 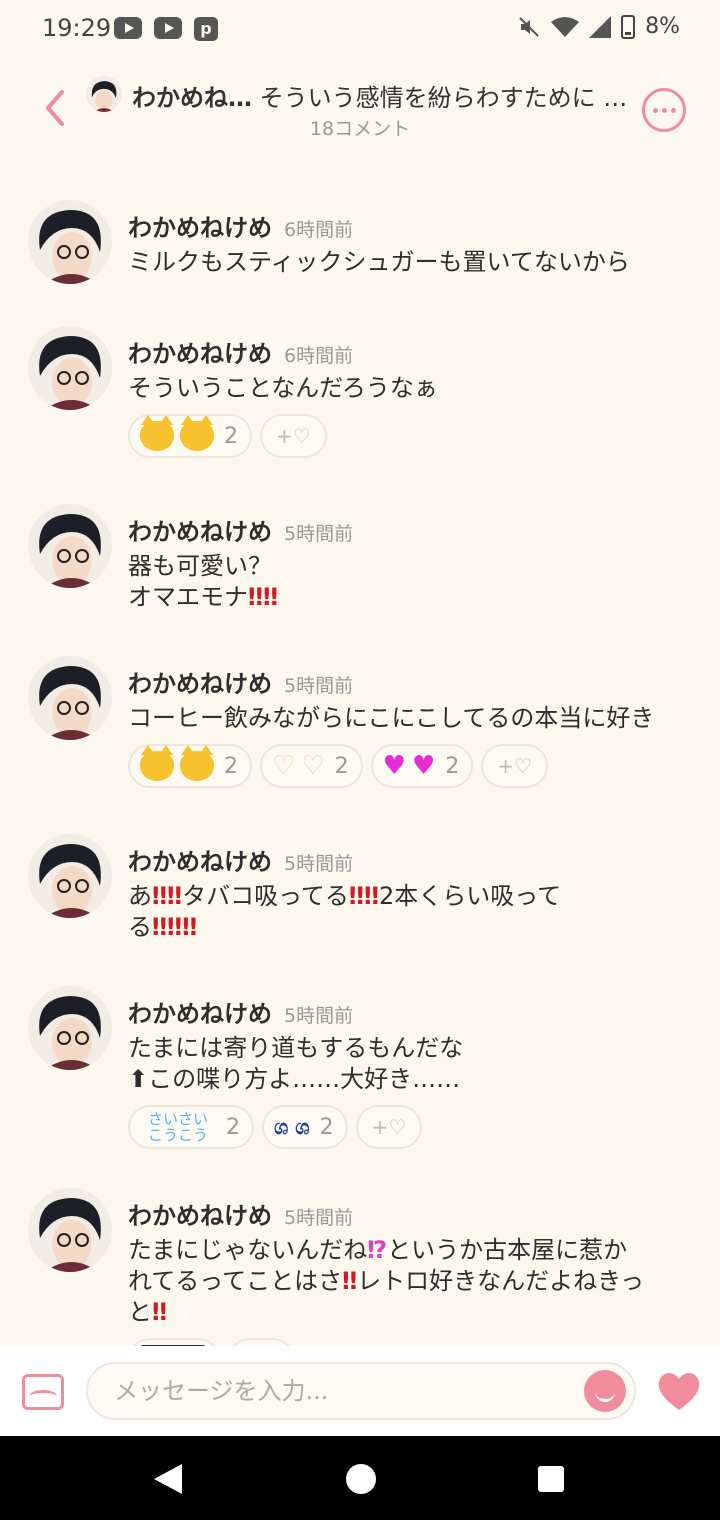 I want to click on app-p-icon: p, so click(x=206, y=29).